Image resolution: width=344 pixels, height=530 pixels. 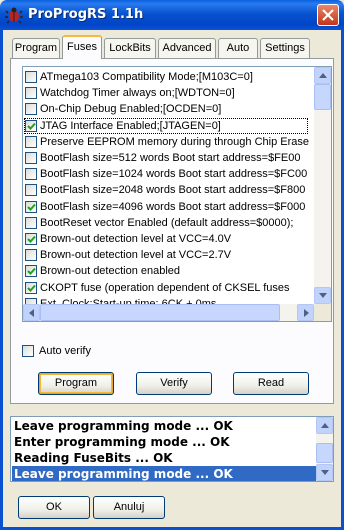 What do you see at coordinates (136, 255) in the screenshot?
I see `fuse-label: Brown-out detection level at VCC=2.7V` at bounding box center [136, 255].